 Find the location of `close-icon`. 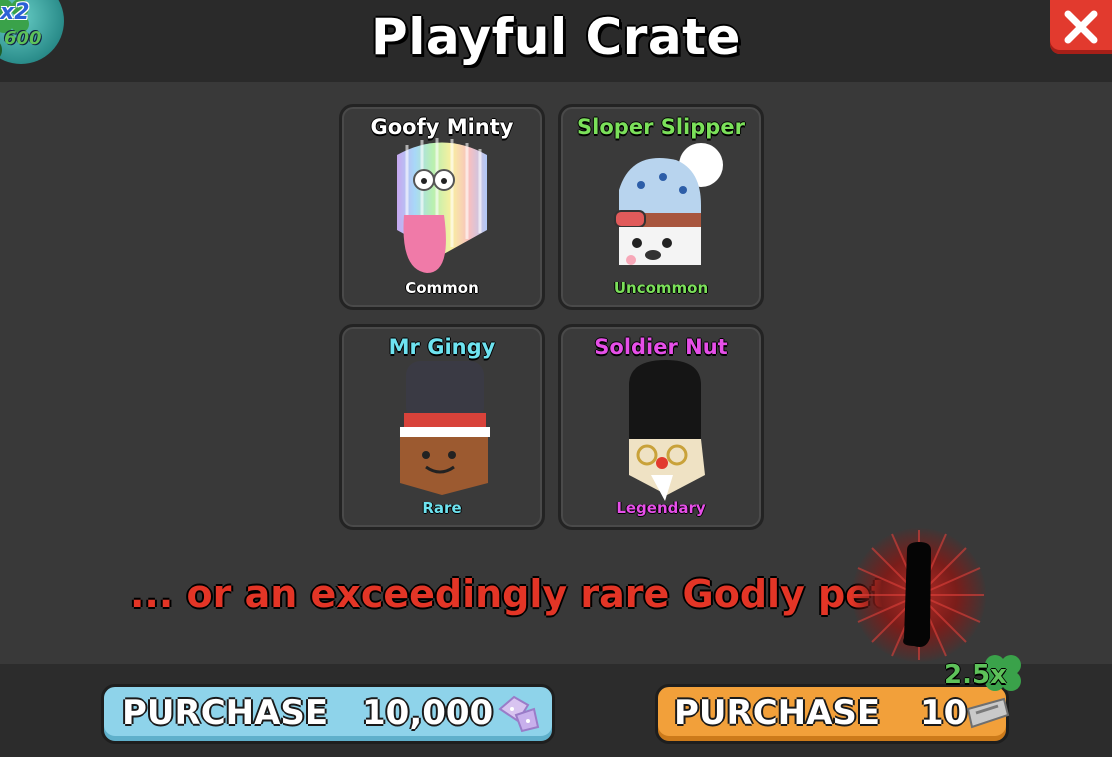

close-icon is located at coordinates (1081, 27).